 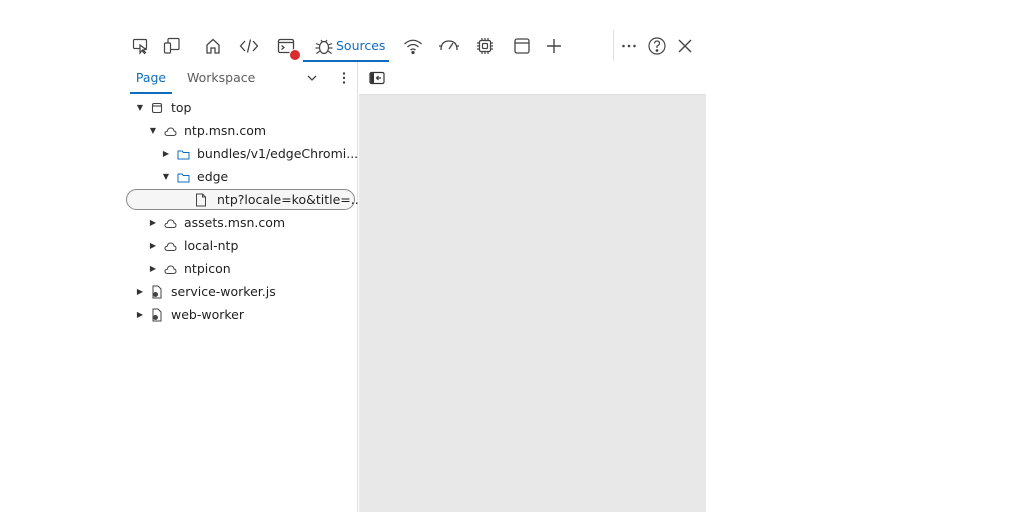 I want to click on tree-item-service-worker: ▶ service-worker.js, so click(x=241, y=292).